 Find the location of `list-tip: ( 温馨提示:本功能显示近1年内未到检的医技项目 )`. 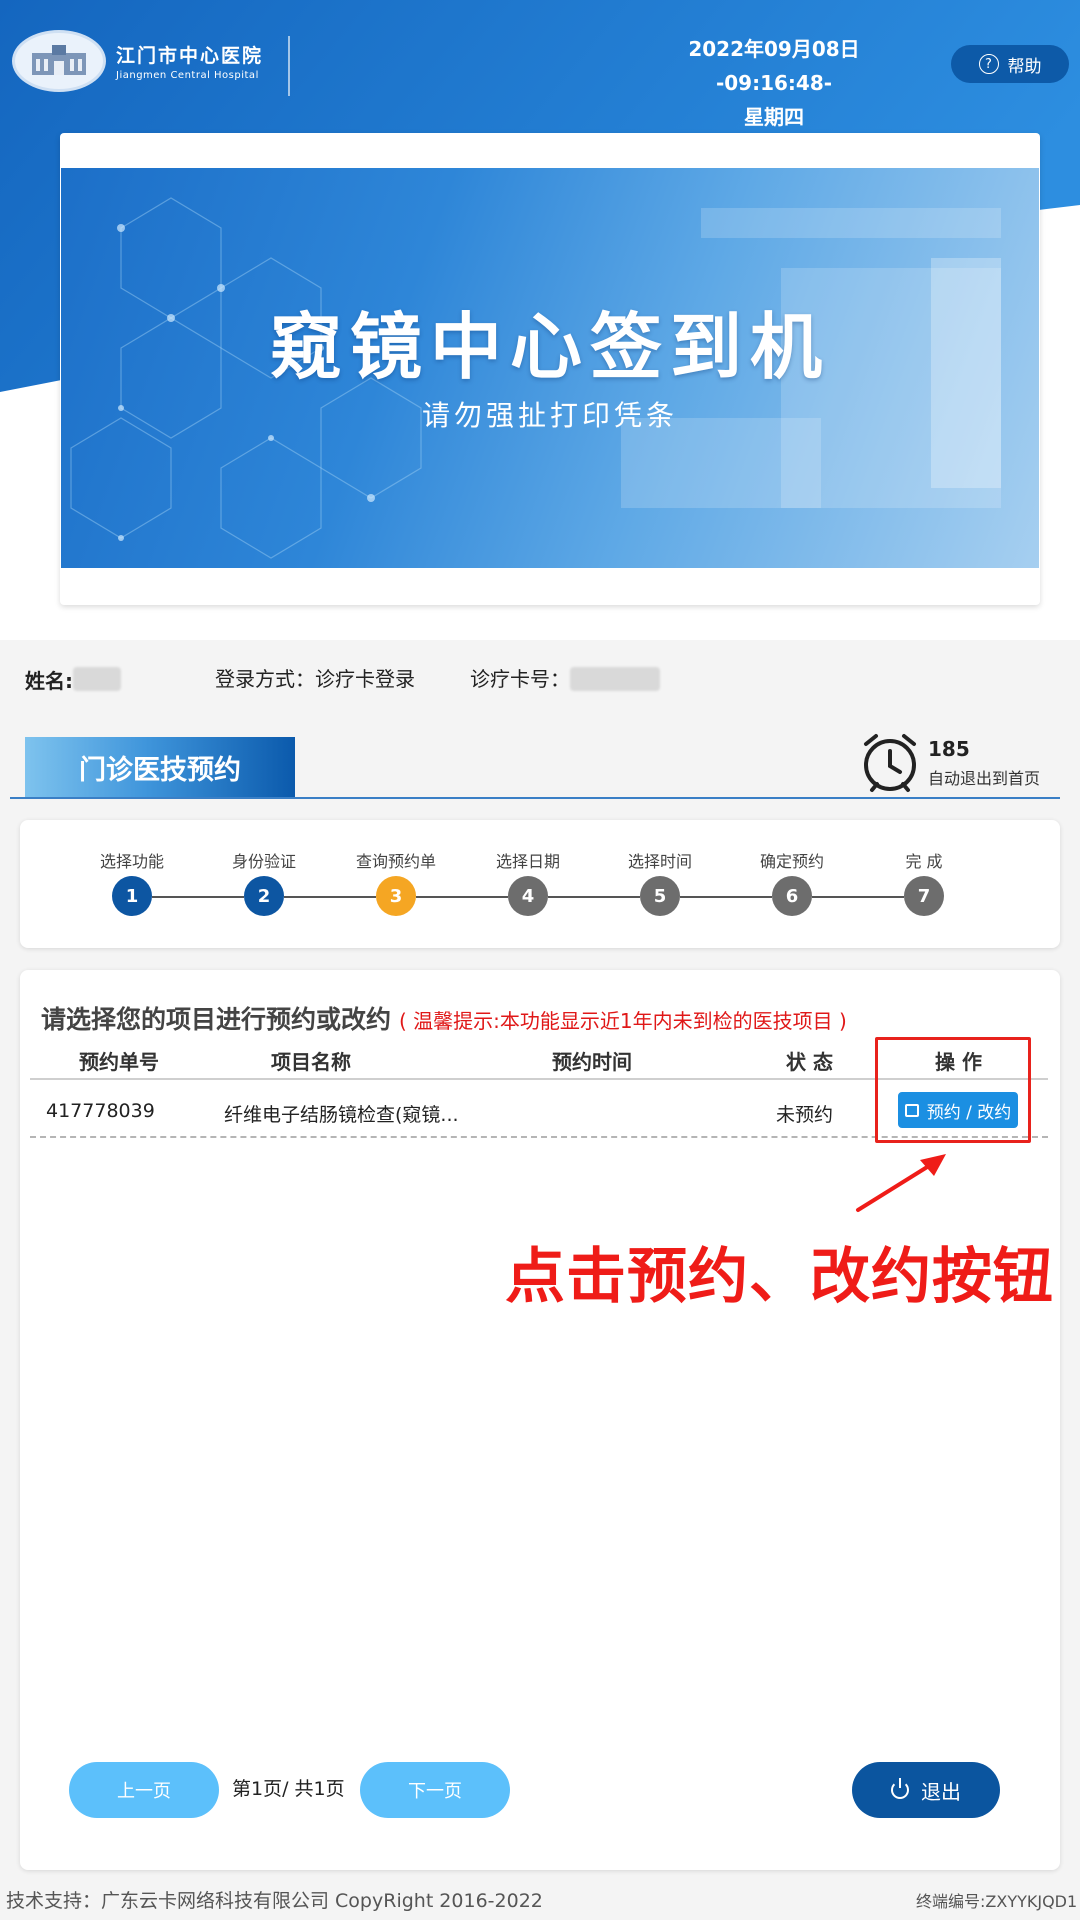

list-tip: ( 温馨提示:本功能显示近1年内未到检的医技项目 ) is located at coordinates (623, 1021).